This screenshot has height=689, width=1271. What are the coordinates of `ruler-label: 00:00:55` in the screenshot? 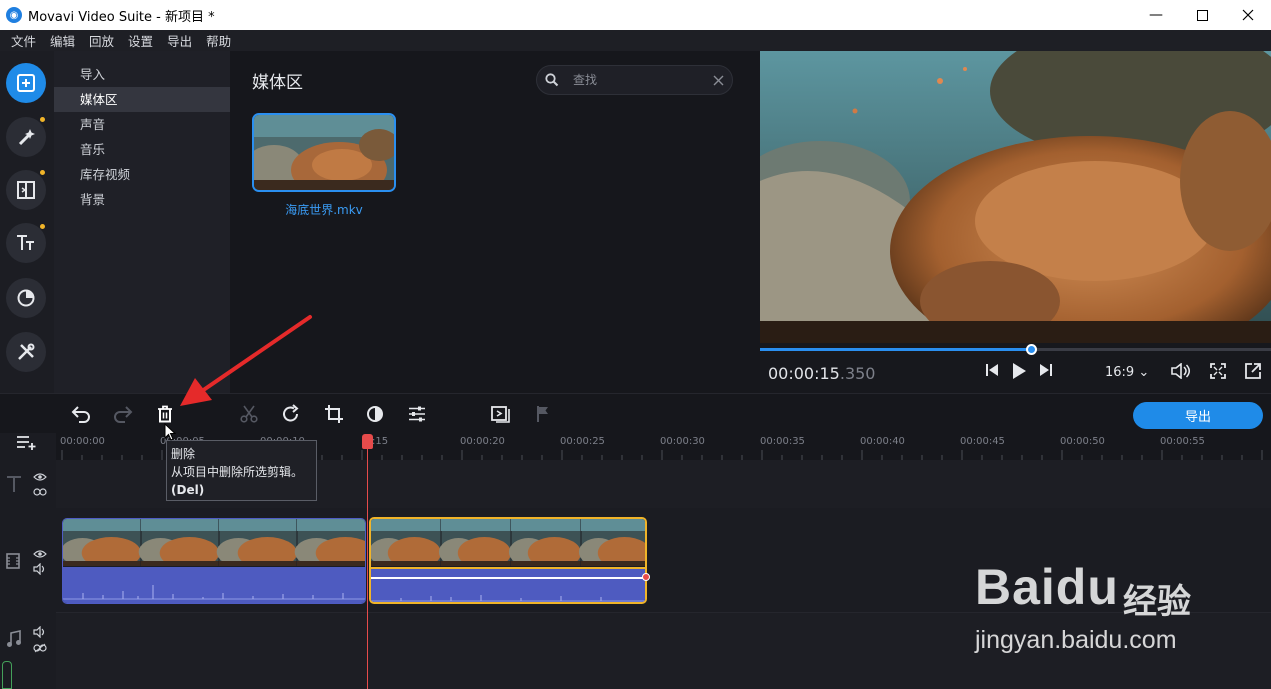 It's located at (1182, 441).